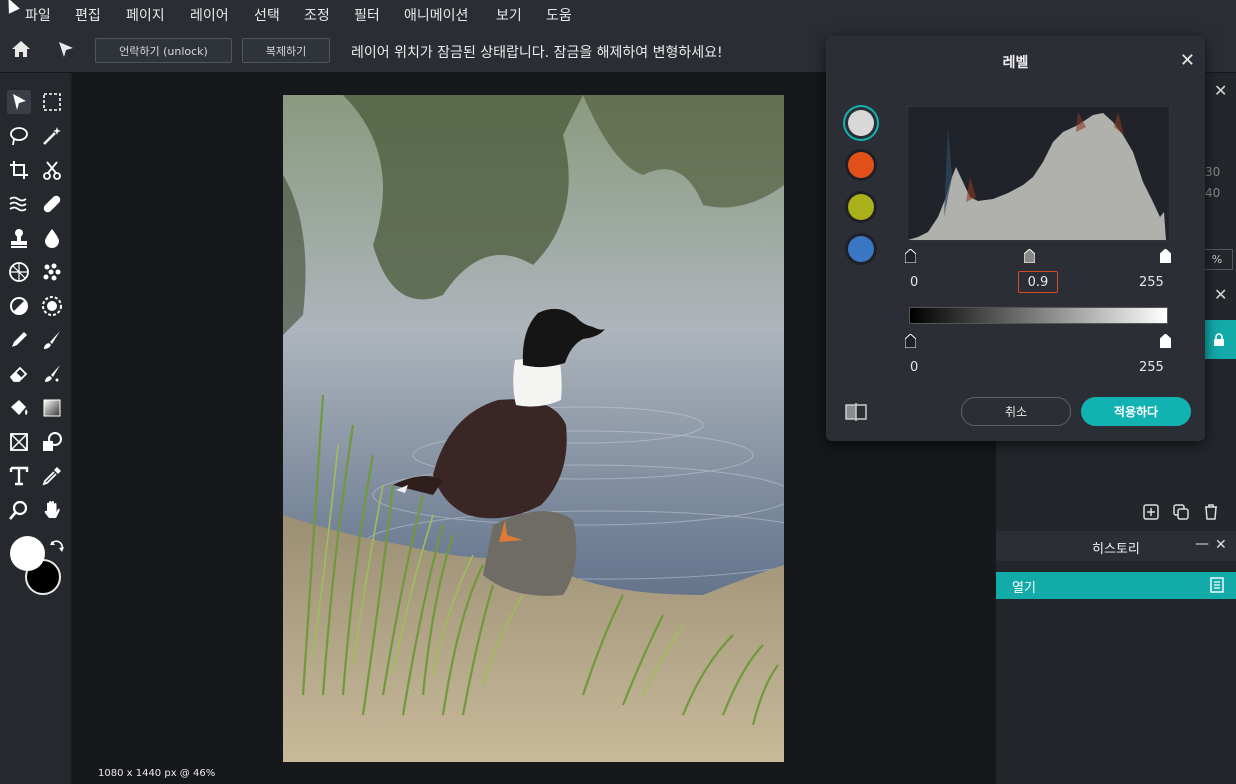 Image resolution: width=1236 pixels, height=784 pixels. What do you see at coordinates (52, 442) in the screenshot?
I see `shape-tool-icon` at bounding box center [52, 442].